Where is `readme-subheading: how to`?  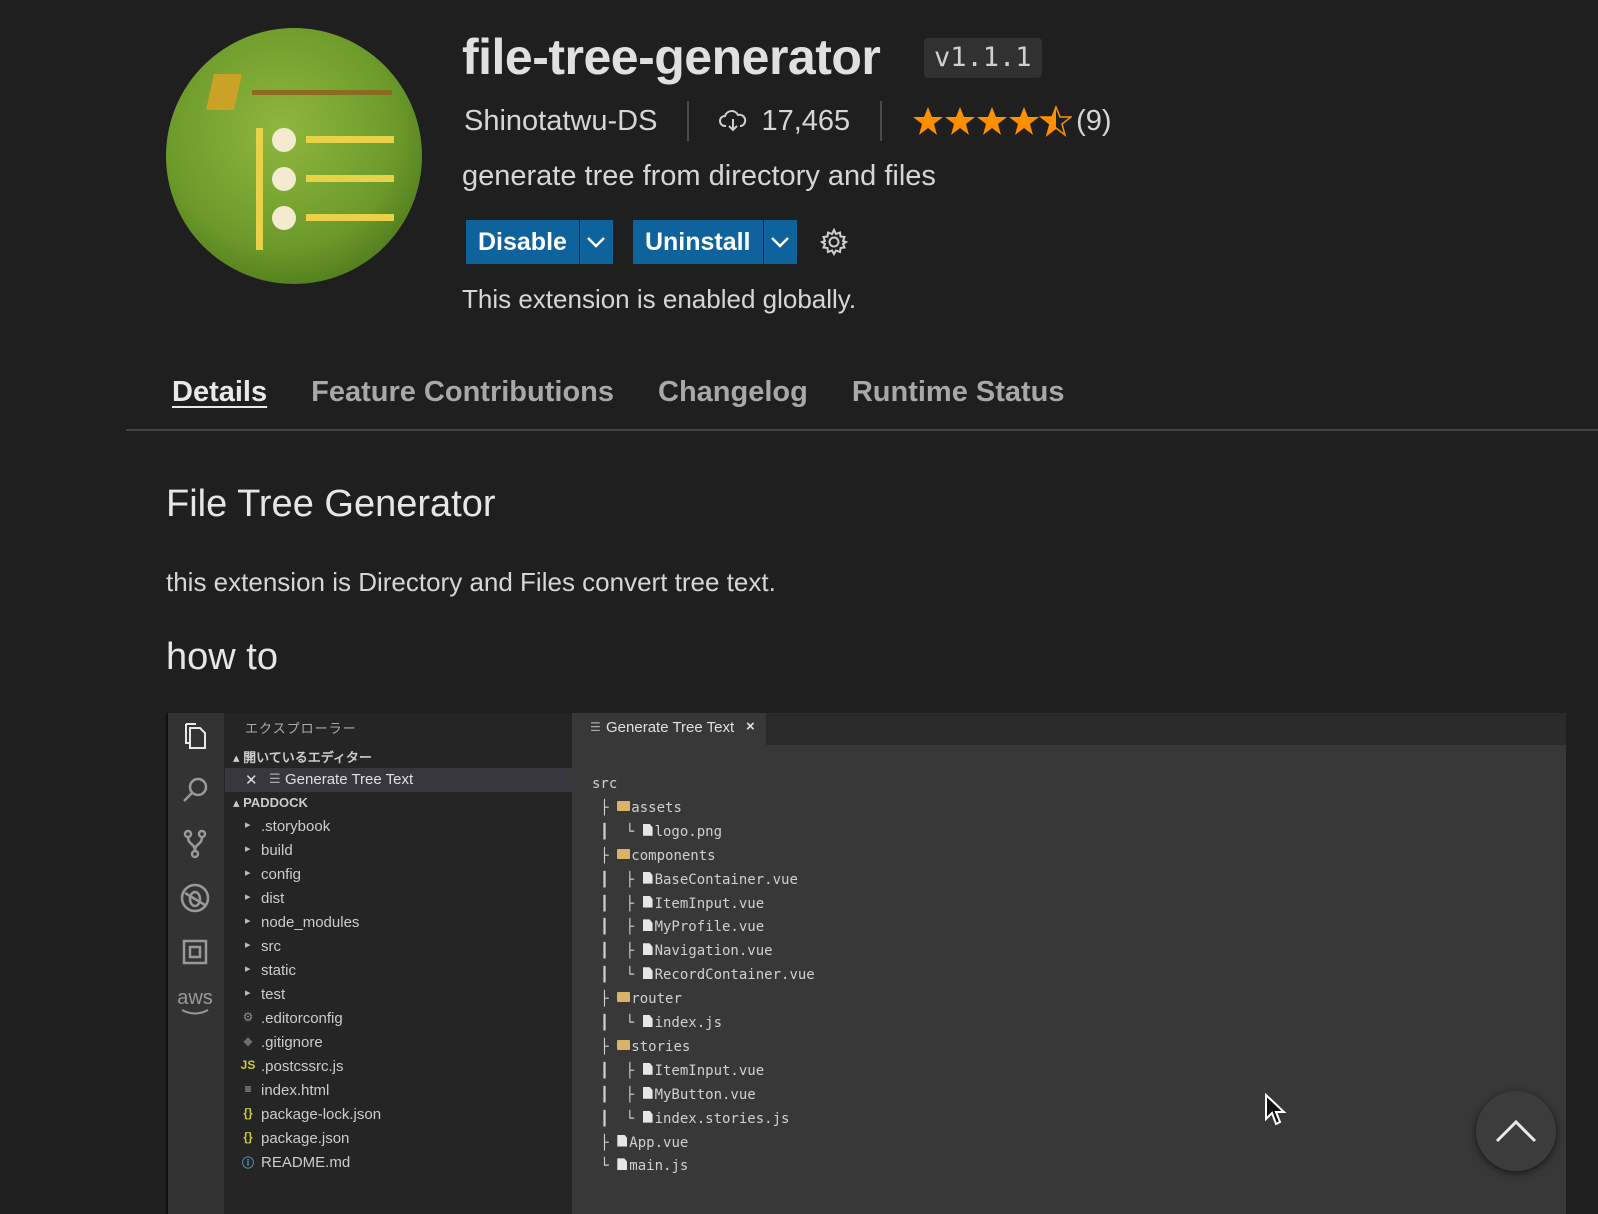 readme-subheading: how to is located at coordinates (222, 657).